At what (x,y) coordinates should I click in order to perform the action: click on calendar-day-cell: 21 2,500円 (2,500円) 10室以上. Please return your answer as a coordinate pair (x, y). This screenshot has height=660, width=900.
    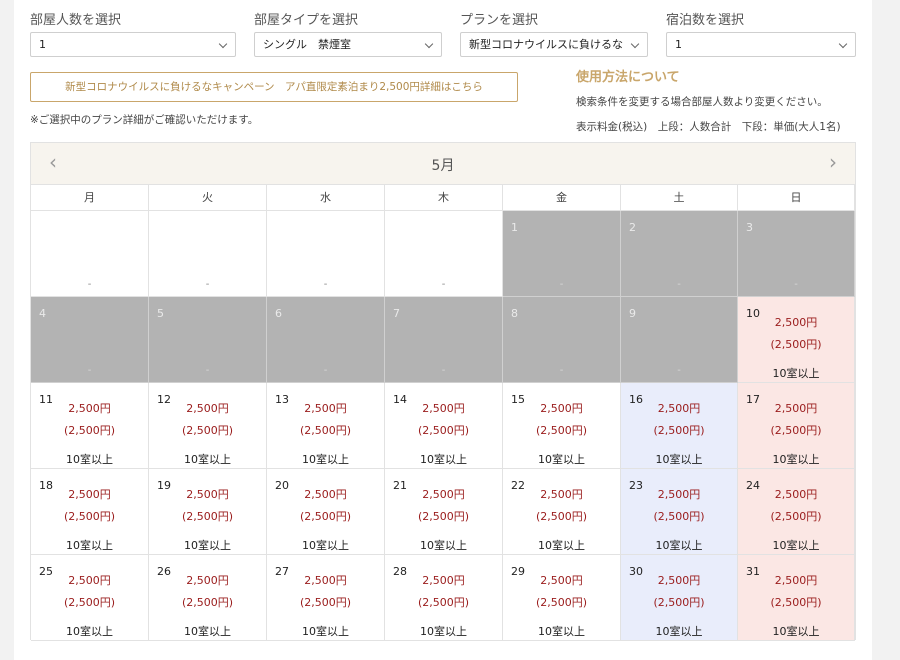
    Looking at the image, I should click on (444, 512).